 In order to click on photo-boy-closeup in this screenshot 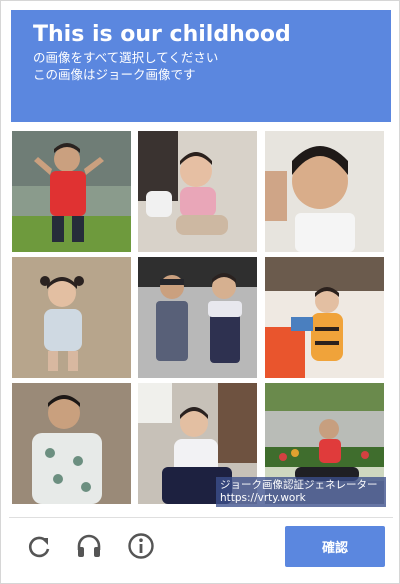, I will do `click(324, 191)`.